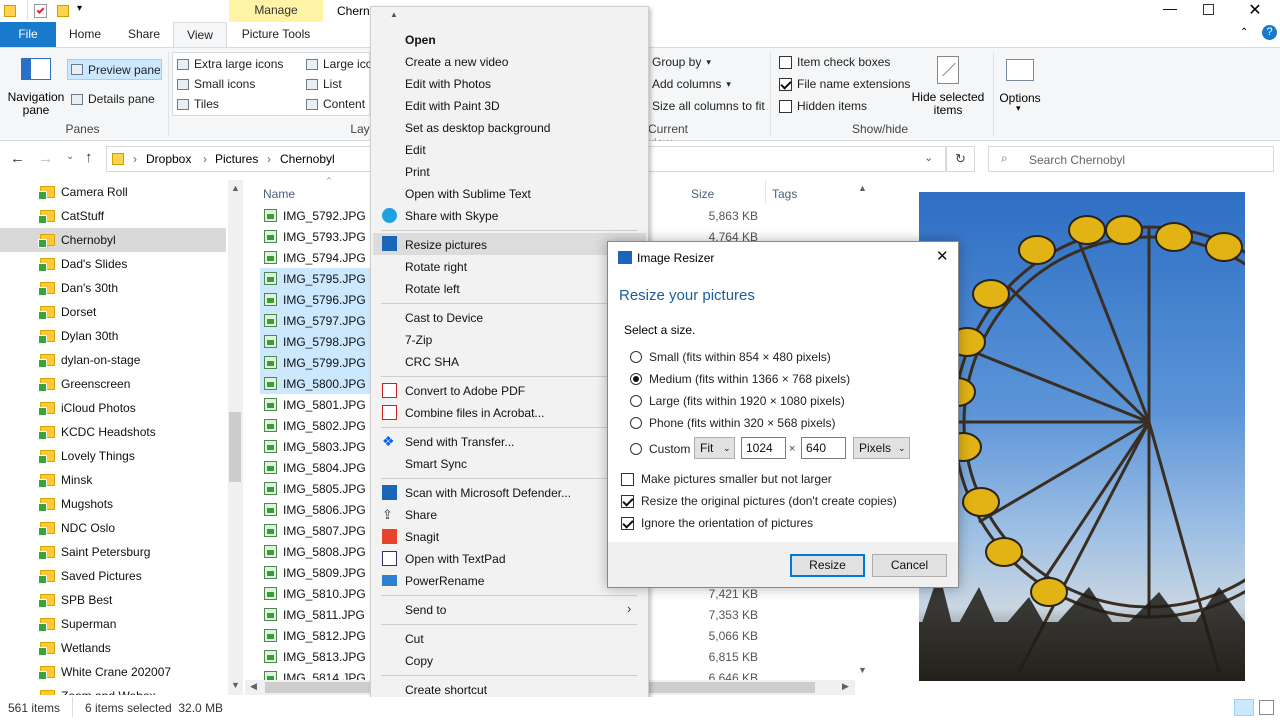 This screenshot has height=720, width=1280. I want to click on nav-item: Dan's 30th, so click(113, 288).